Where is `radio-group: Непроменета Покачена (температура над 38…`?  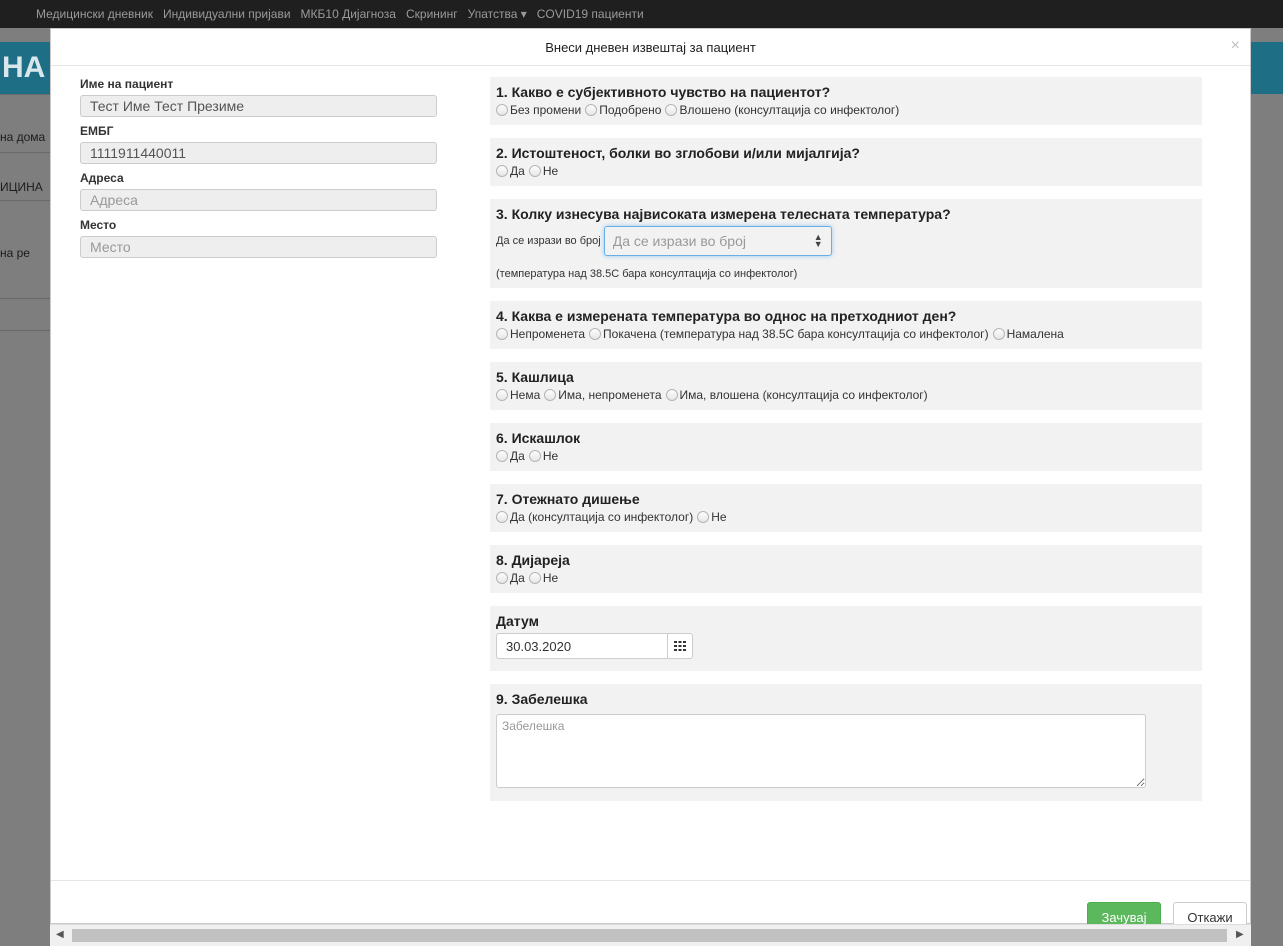
radio-group: Непроменета Покачена (температура над 38… is located at coordinates (846, 334).